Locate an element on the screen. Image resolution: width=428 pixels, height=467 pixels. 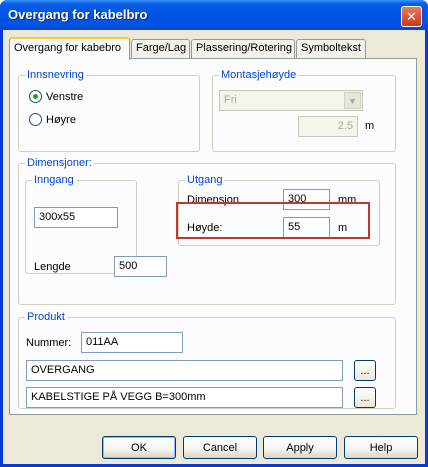
cancel-button: Cancel is located at coordinates (220, 447).